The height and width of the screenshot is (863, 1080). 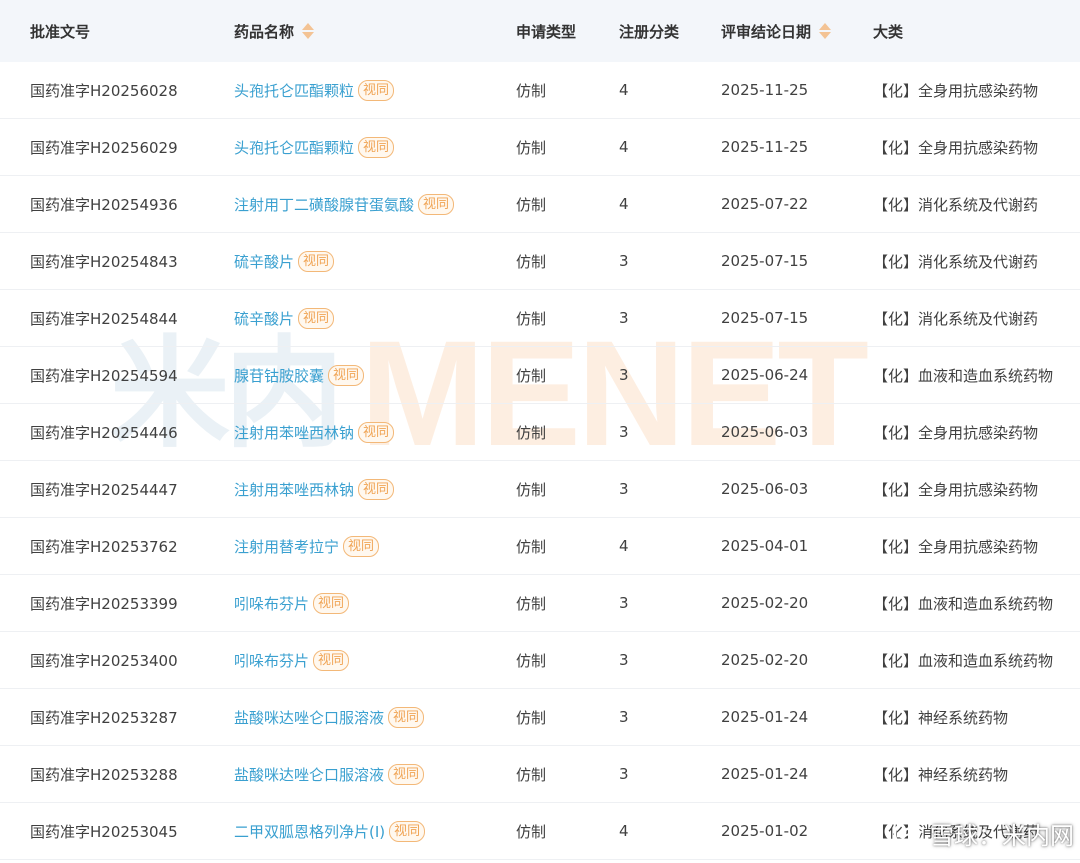 What do you see at coordinates (104, 489) in the screenshot?
I see `approval-number-cell: 国药准字H20254447` at bounding box center [104, 489].